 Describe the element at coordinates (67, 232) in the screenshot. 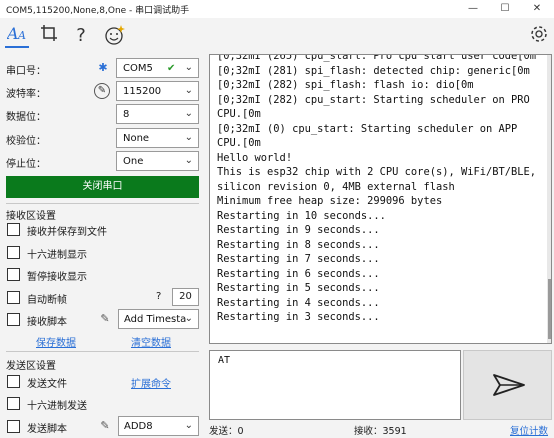

I see `save-to-file-label: 接收并保存到文件` at that location.